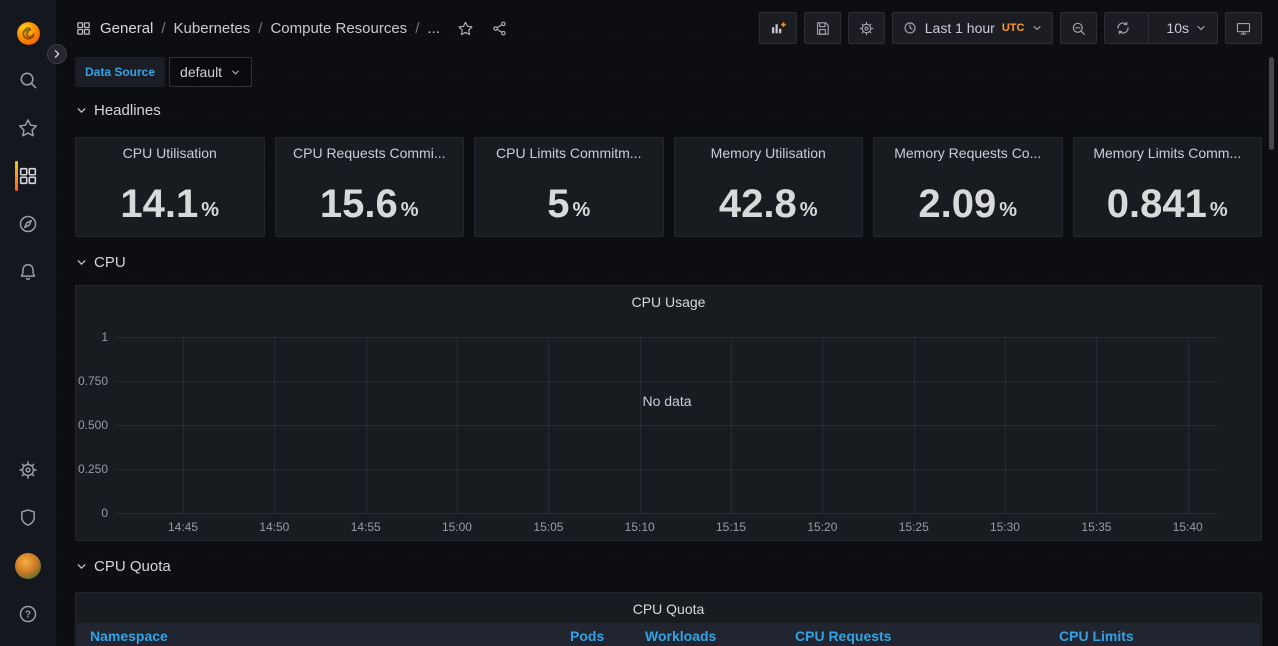 The width and height of the screenshot is (1278, 646). Describe the element at coordinates (132, 566) in the screenshot. I see `section-title: CPU Quota` at that location.